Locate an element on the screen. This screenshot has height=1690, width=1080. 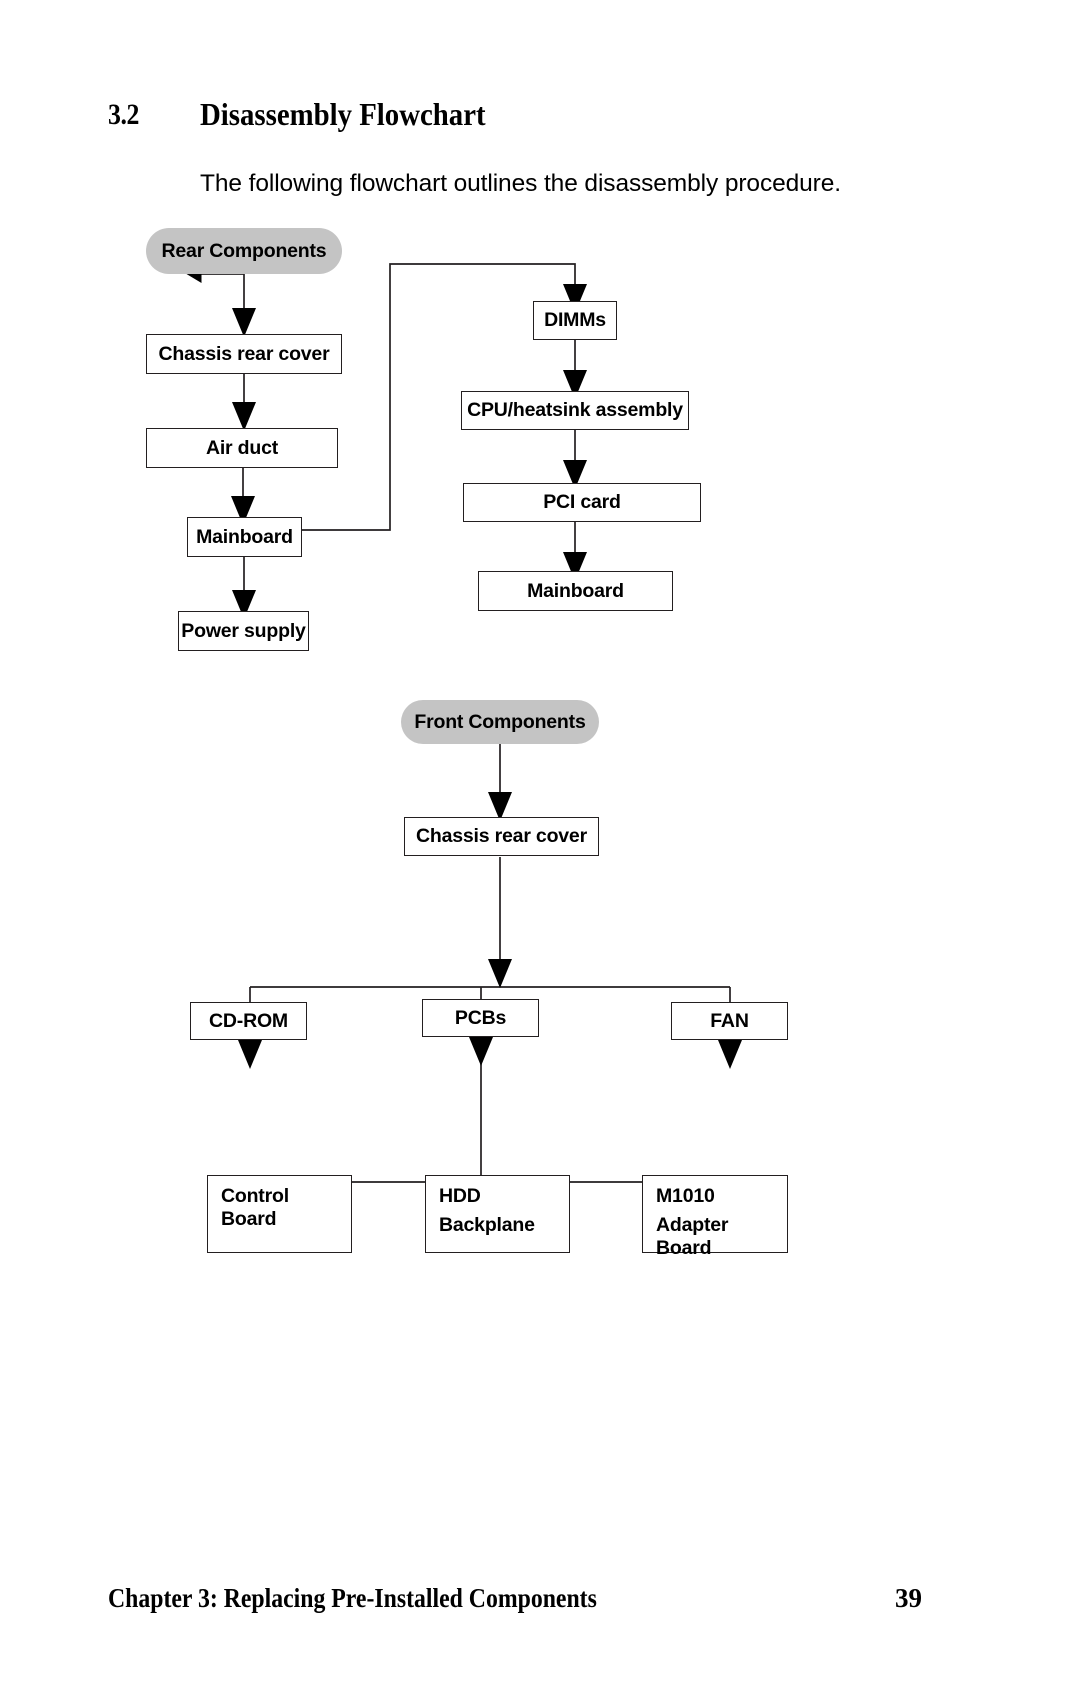
node-control-board: Control Board is located at coordinates (279, 1214).